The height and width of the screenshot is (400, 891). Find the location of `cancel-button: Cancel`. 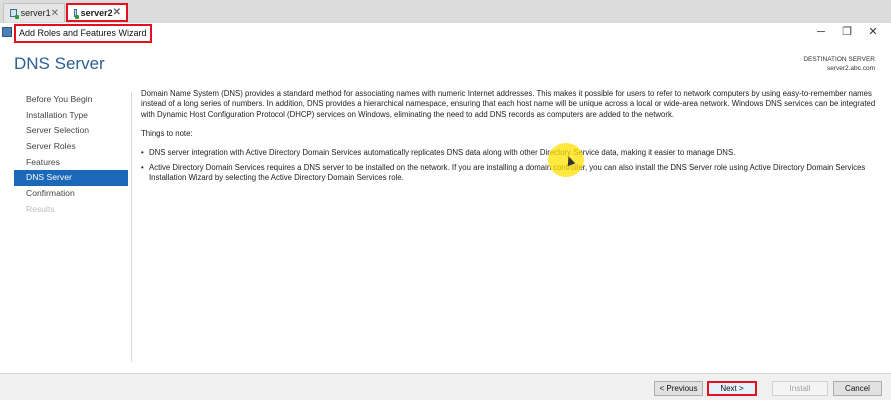

cancel-button: Cancel is located at coordinates (857, 388).